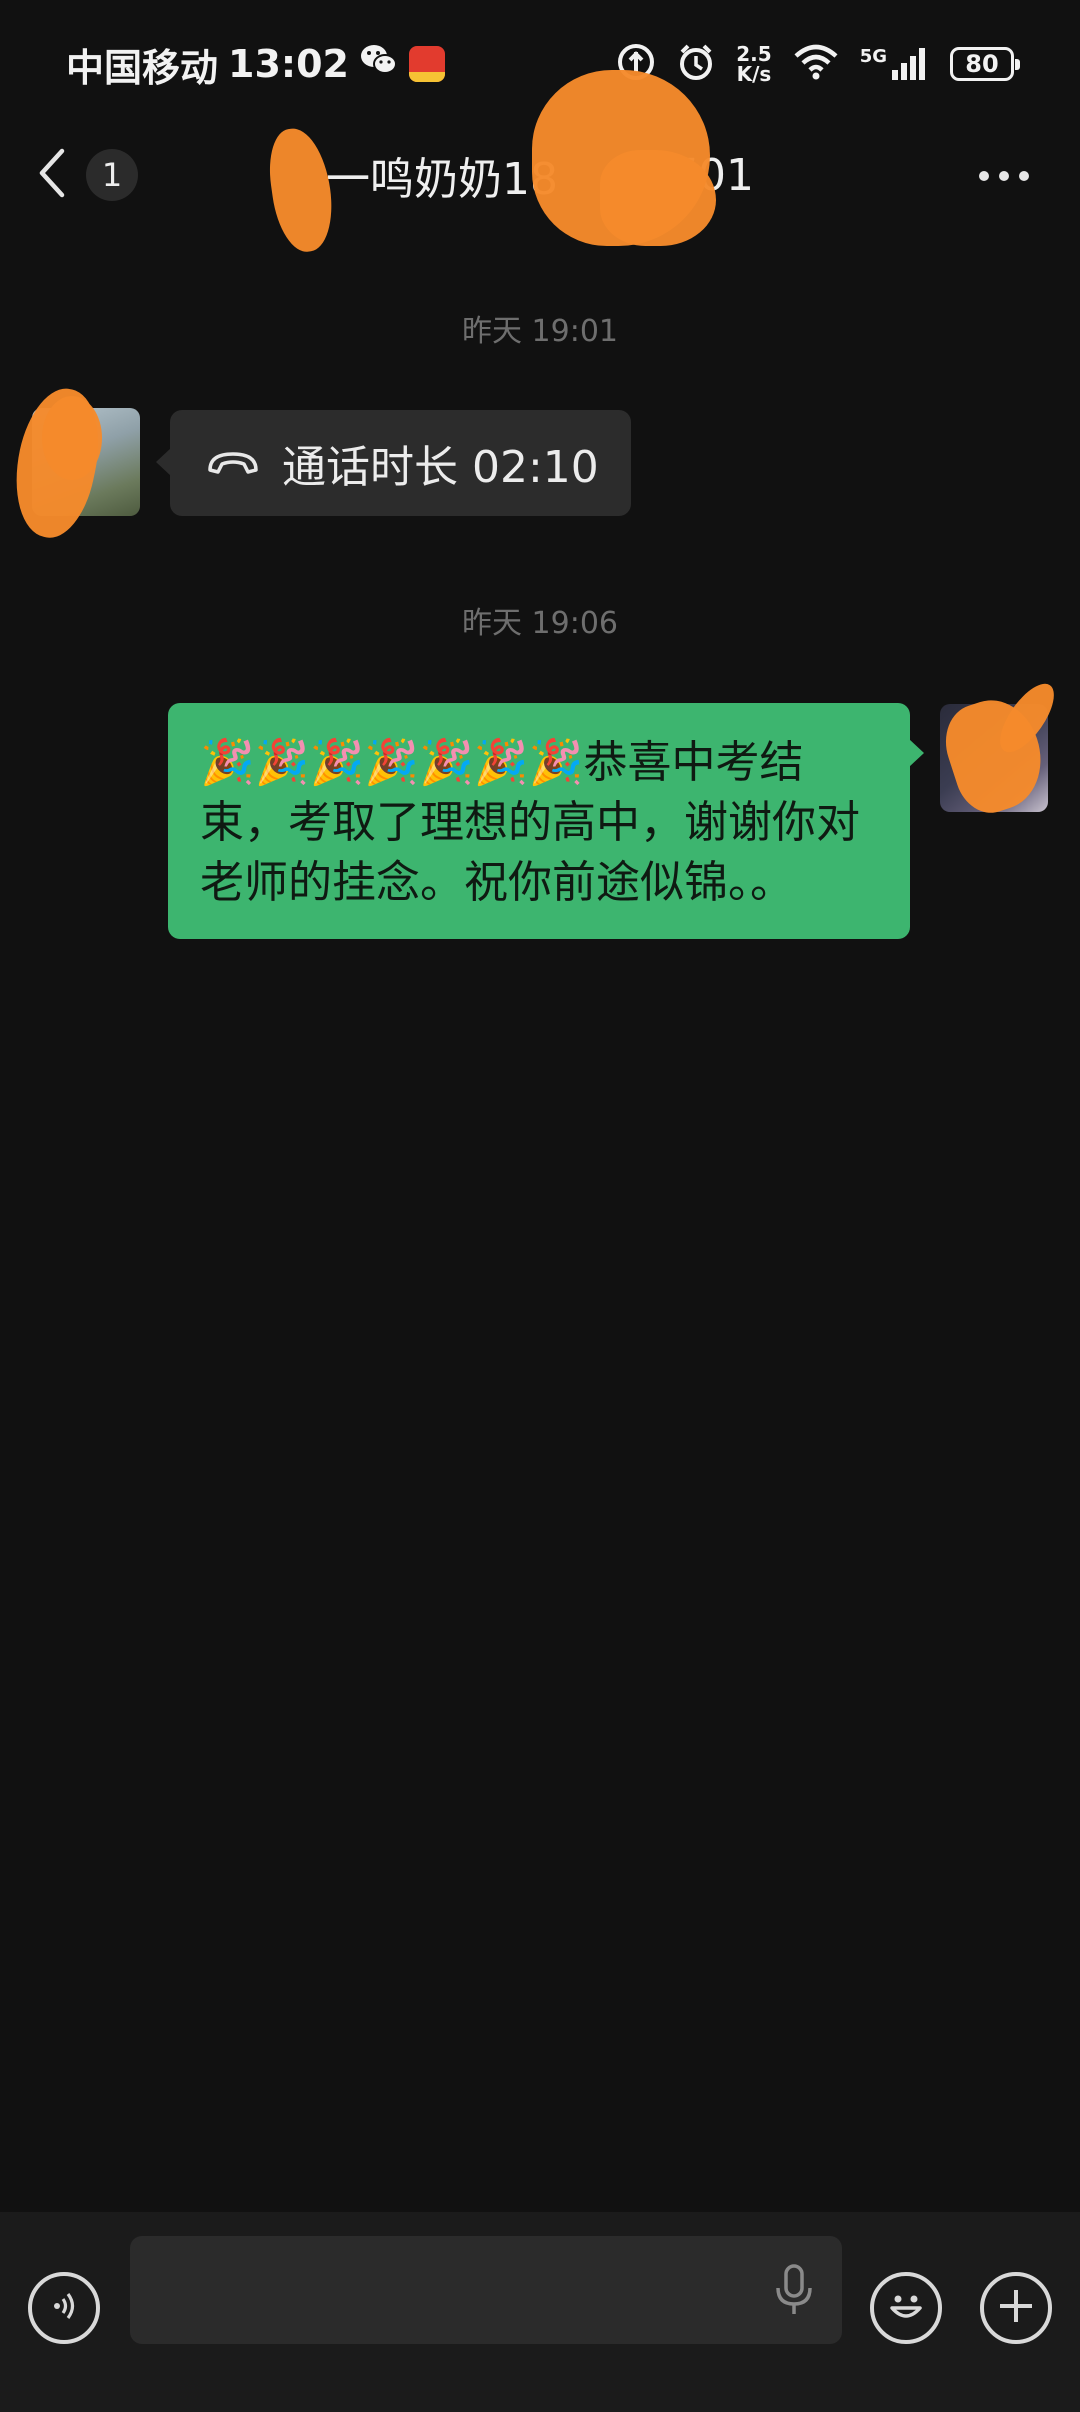  I want to click on more-functions-button, so click(1016, 2308).